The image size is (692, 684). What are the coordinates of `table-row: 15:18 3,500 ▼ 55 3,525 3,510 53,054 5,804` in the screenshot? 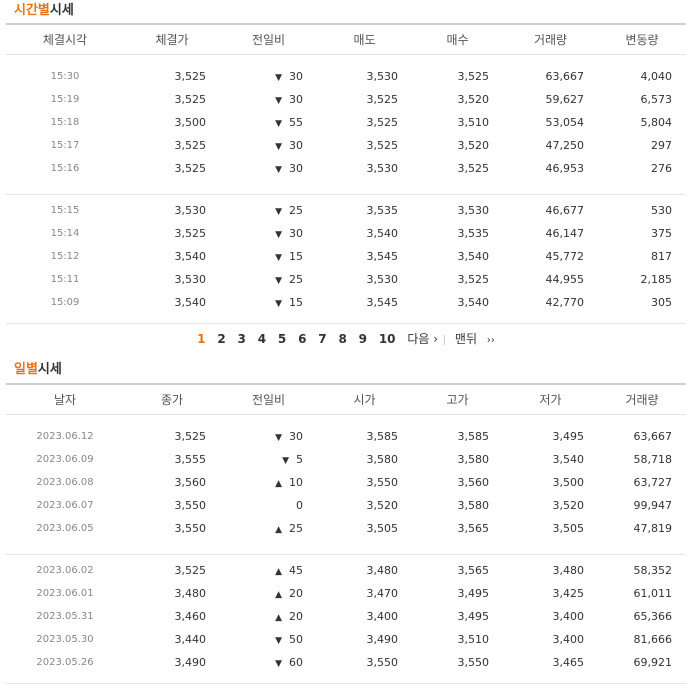 It's located at (346, 122).